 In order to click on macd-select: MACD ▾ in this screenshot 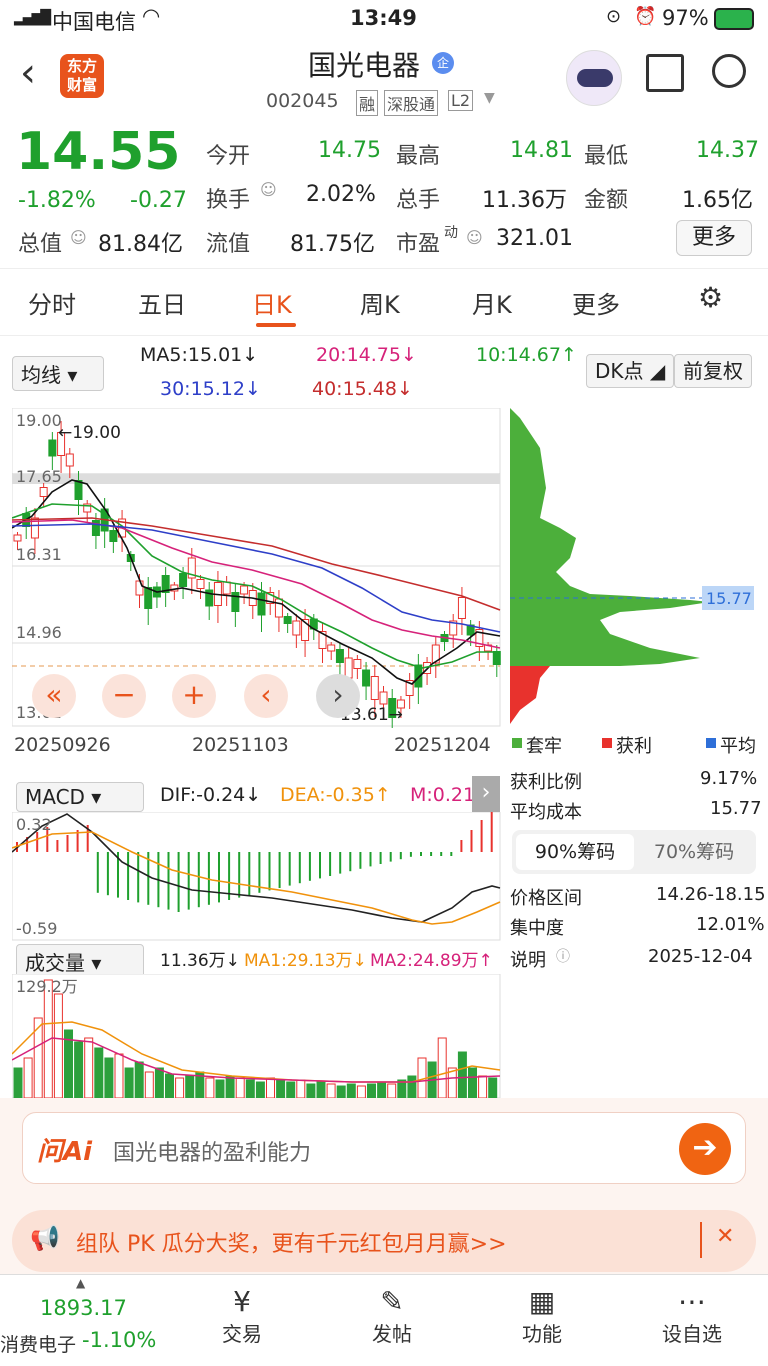, I will do `click(80, 797)`.